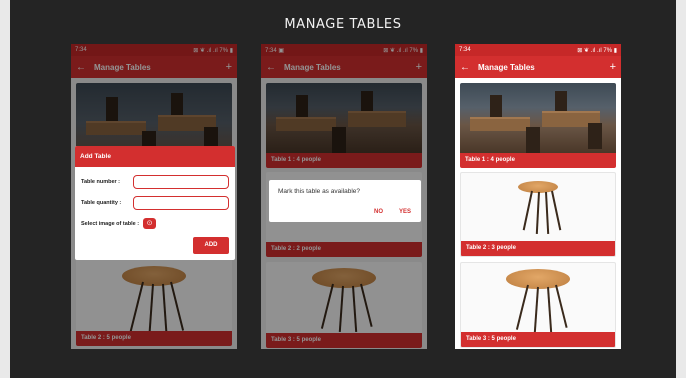 This screenshot has height=378, width=686. What do you see at coordinates (465, 67) in the screenshot?
I see `arrow-left-icon: ←` at bounding box center [465, 67].